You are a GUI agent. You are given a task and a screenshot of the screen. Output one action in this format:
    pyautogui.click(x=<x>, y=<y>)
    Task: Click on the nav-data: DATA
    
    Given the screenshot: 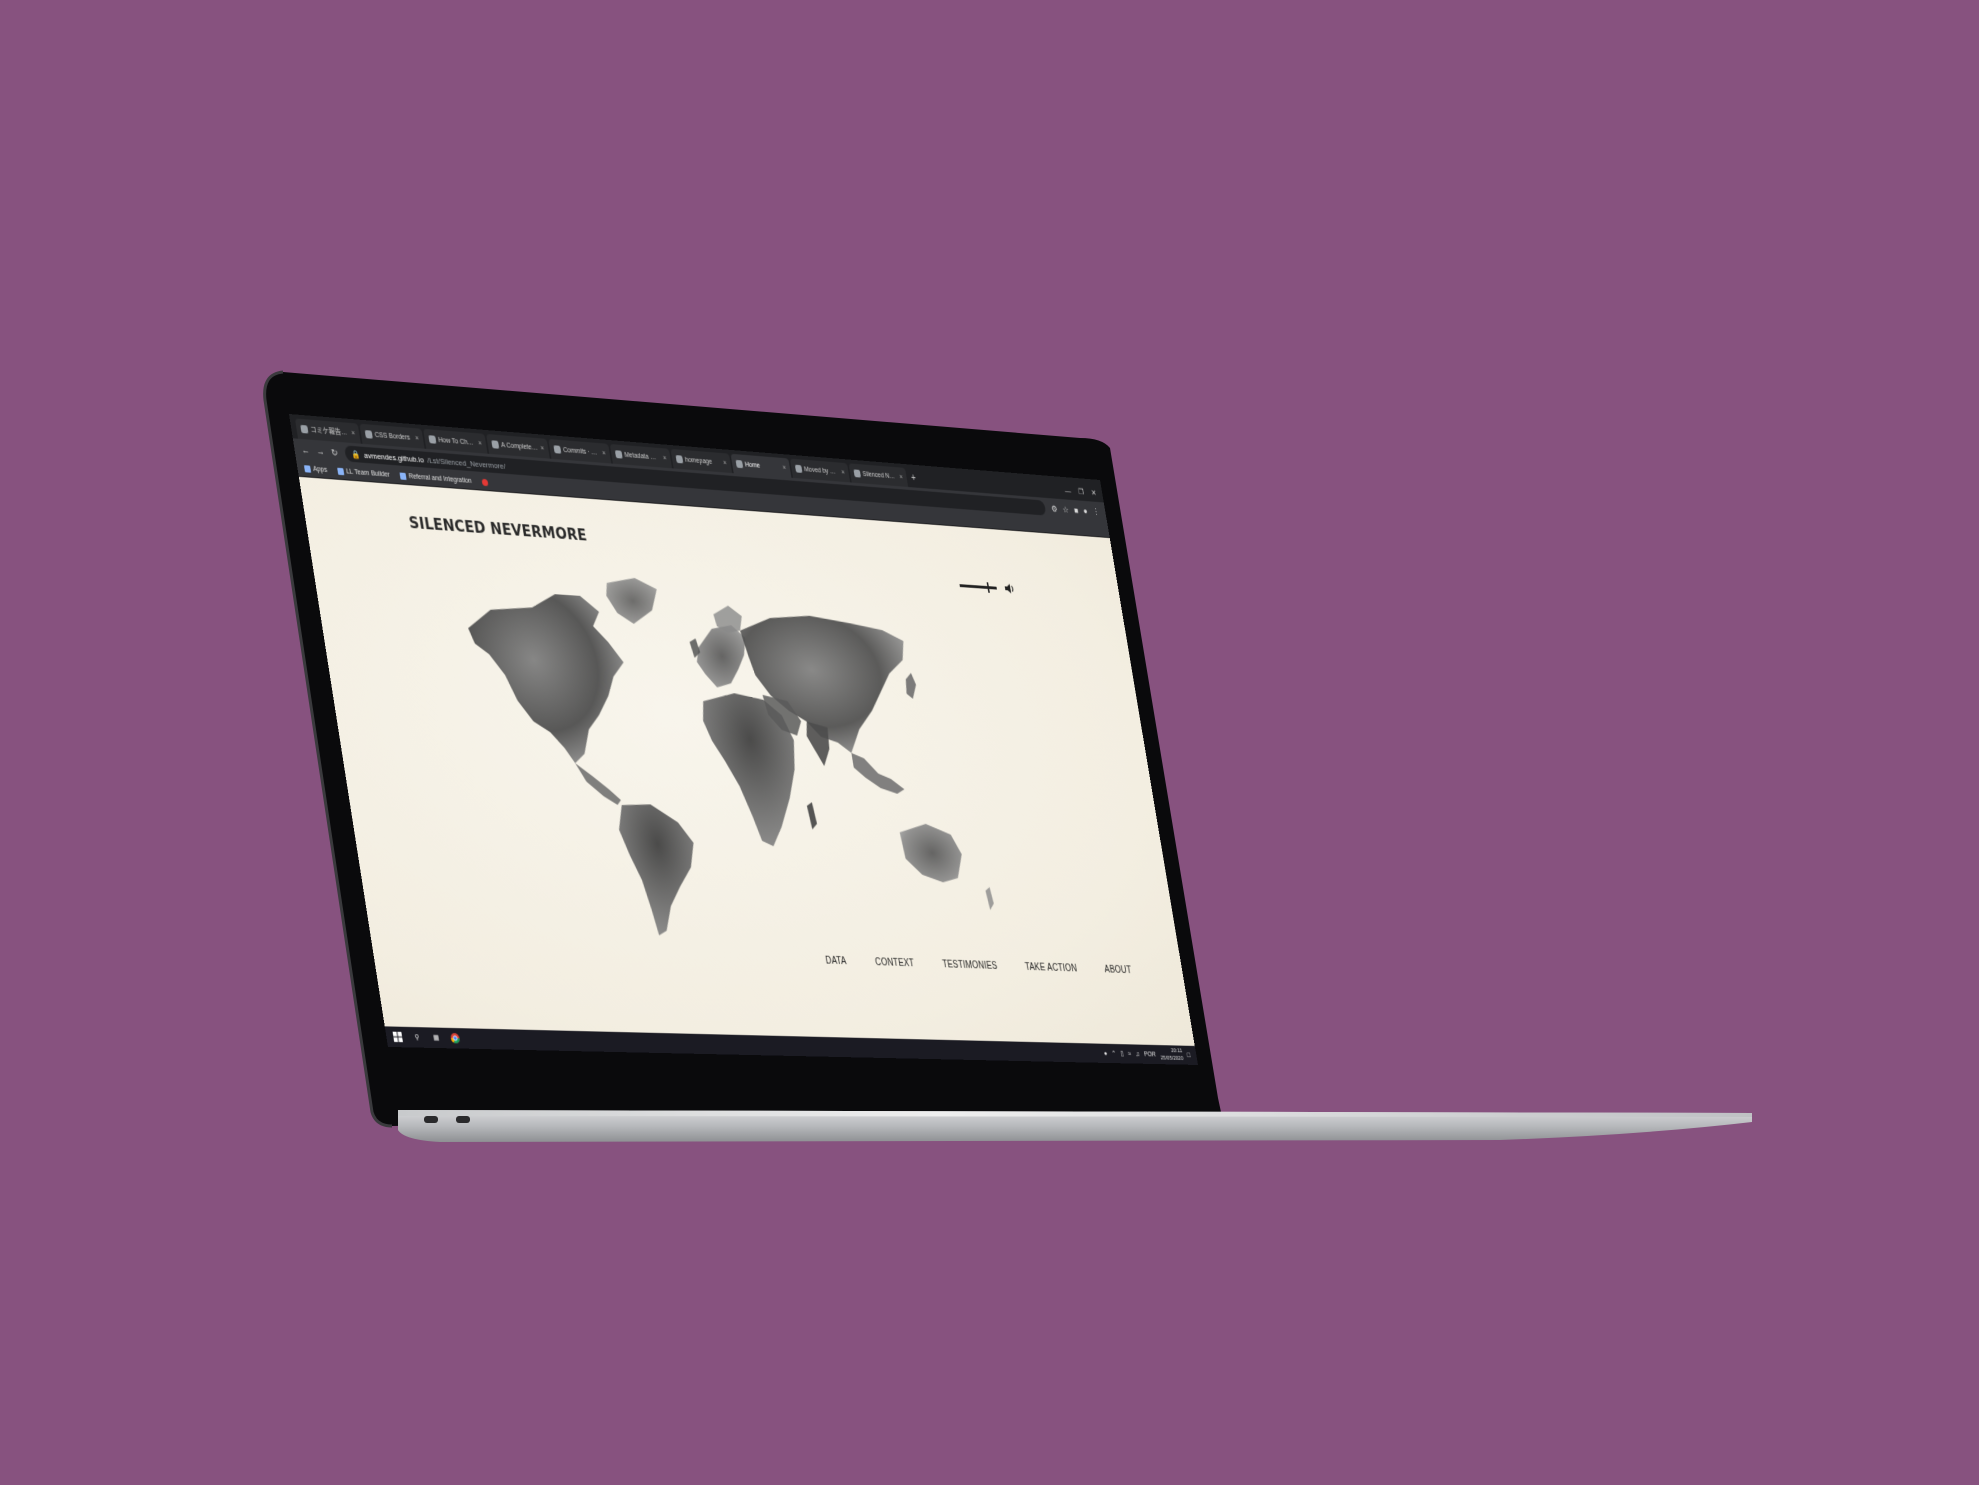 What is the action you would take?
    pyautogui.click(x=836, y=961)
    